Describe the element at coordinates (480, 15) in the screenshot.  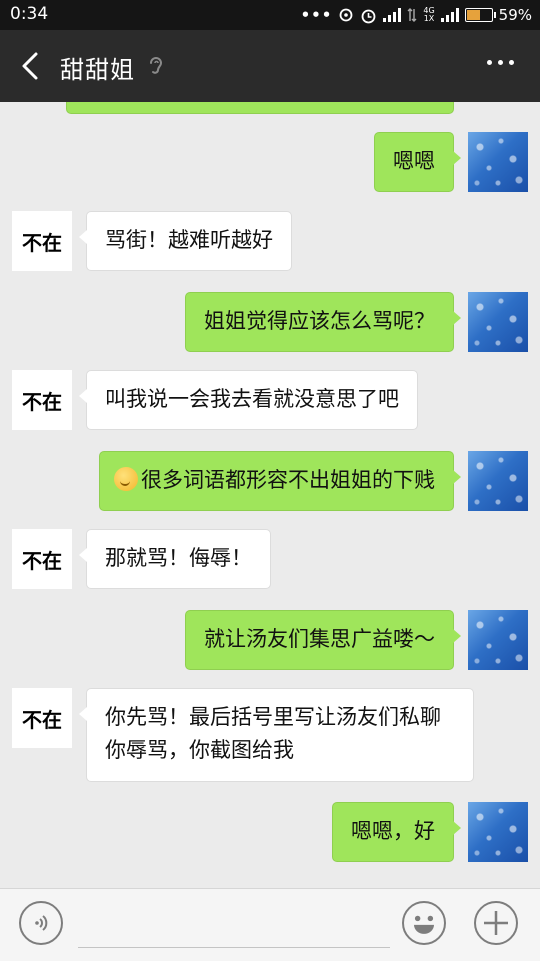
I see `battery-icon` at that location.